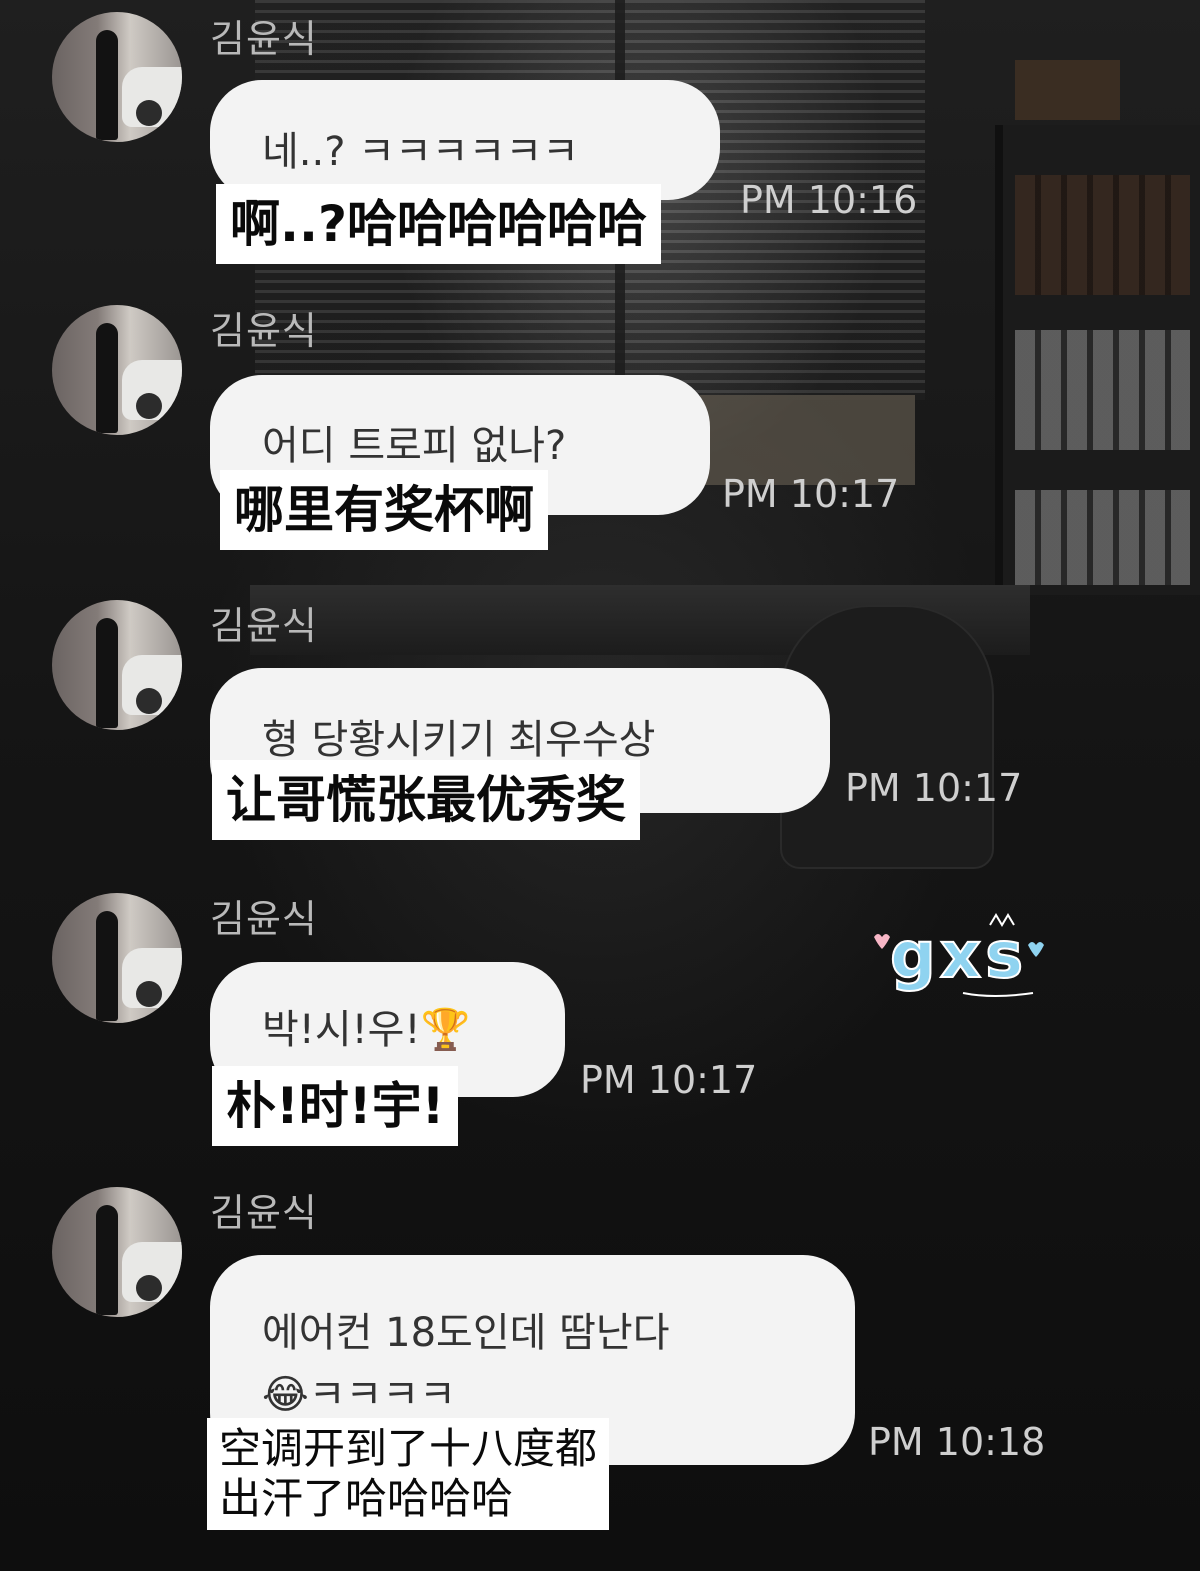 This screenshot has width=1200, height=1571. What do you see at coordinates (366, 1030) in the screenshot?
I see `message-text: 박!시!우!🏆` at bounding box center [366, 1030].